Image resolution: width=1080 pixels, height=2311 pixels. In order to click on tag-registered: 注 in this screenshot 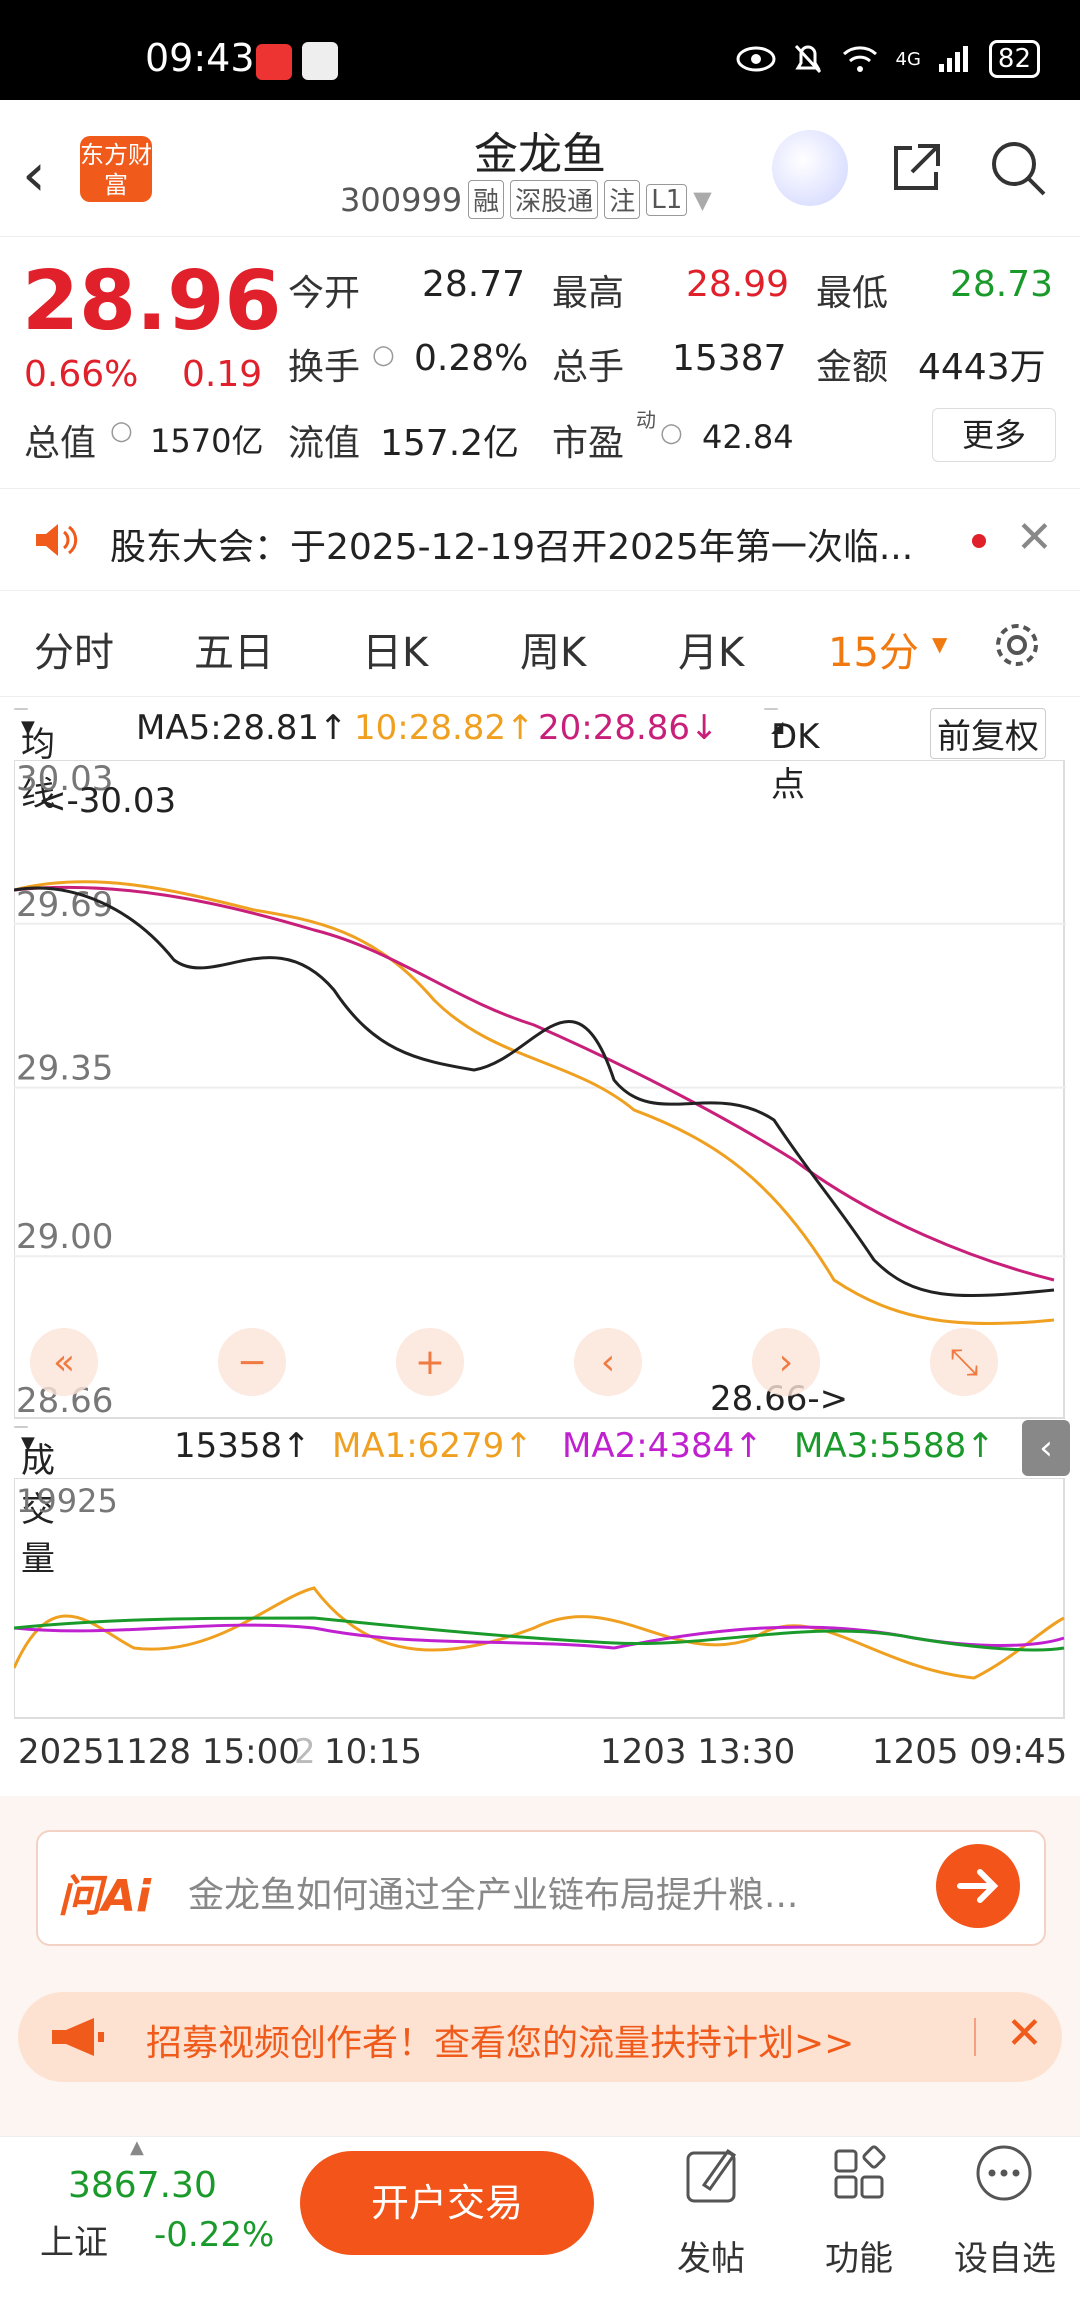, I will do `click(622, 199)`.